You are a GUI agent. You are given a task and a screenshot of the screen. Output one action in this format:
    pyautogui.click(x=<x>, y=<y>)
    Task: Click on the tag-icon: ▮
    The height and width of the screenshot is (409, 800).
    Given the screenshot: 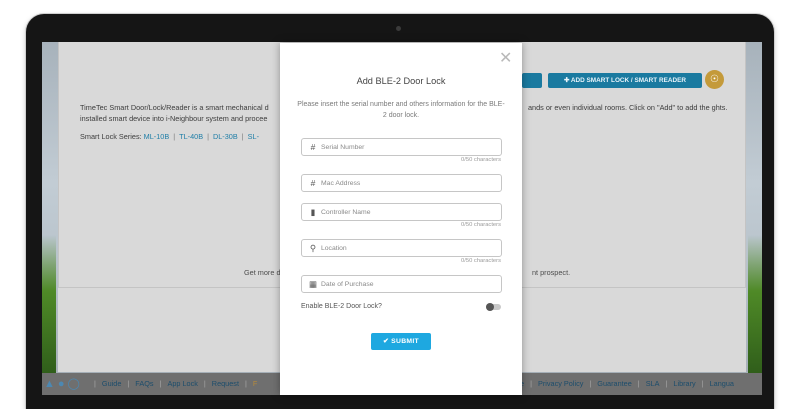 What is the action you would take?
    pyautogui.click(x=313, y=212)
    